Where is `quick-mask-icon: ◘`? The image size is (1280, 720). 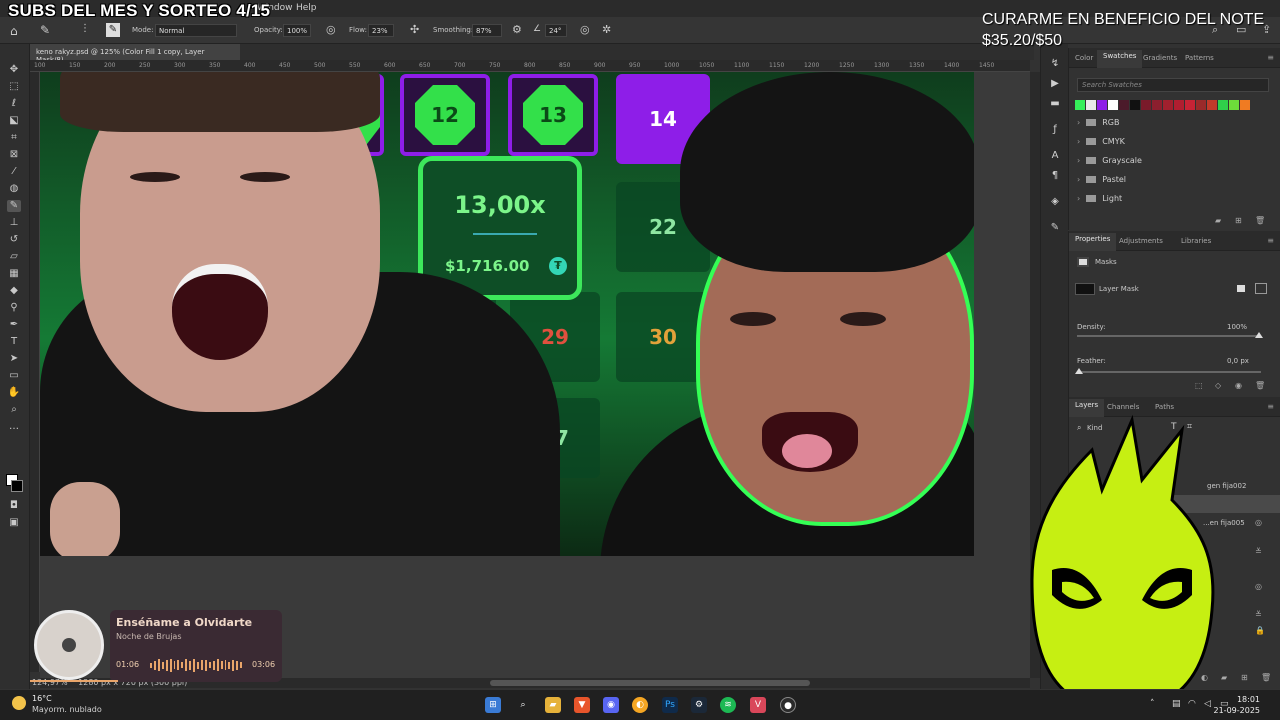
quick-mask-icon: ◘ is located at coordinates (14, 506).